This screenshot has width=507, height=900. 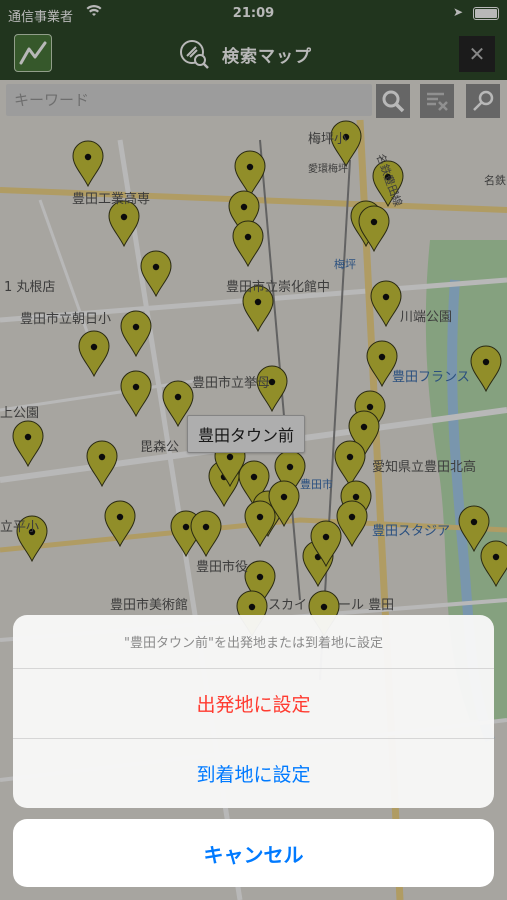 What do you see at coordinates (253, 704) in the screenshot?
I see `set-departure-button: 出発地に設定` at bounding box center [253, 704].